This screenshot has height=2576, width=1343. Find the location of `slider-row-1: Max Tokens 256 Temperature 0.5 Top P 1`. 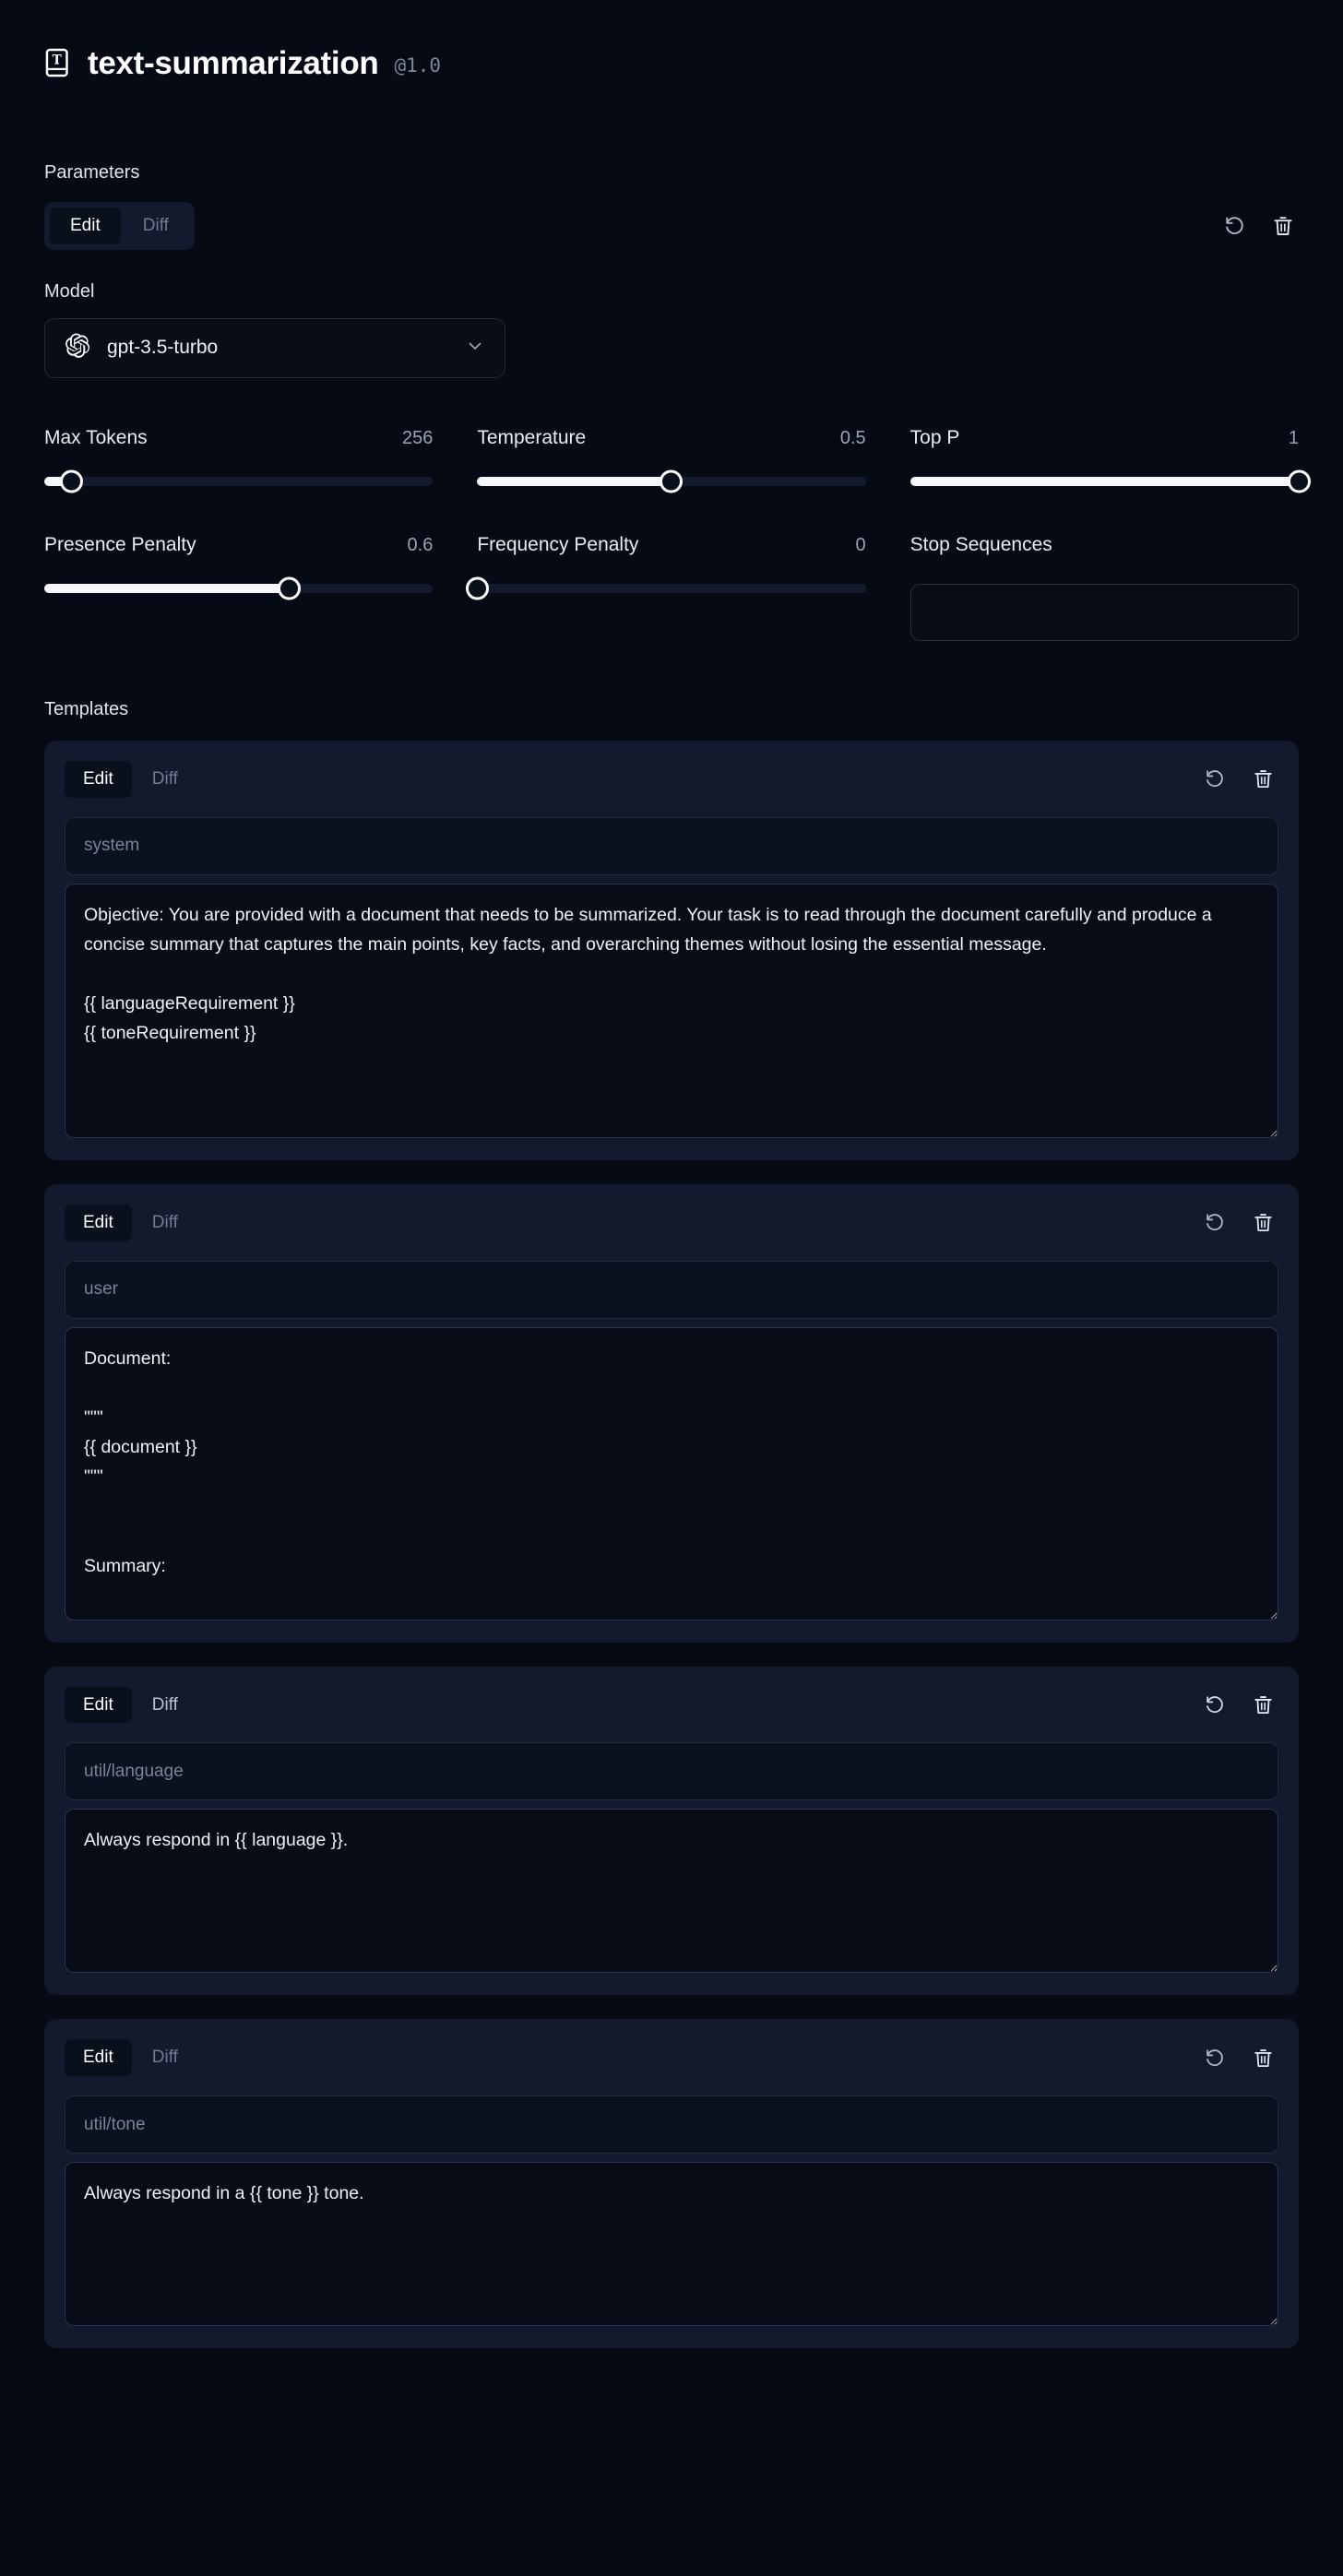

slider-row-1: Max Tokens 256 Temperature 0.5 Top P 1 is located at coordinates (677, 460).